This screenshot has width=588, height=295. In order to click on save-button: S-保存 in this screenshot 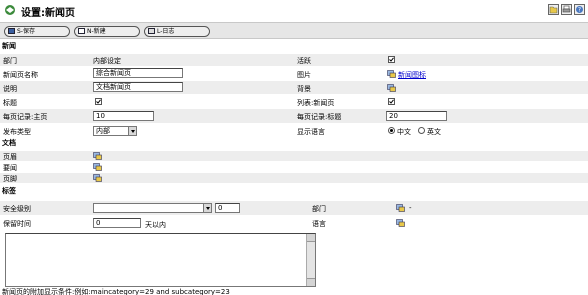, I will do `click(37, 31)`.